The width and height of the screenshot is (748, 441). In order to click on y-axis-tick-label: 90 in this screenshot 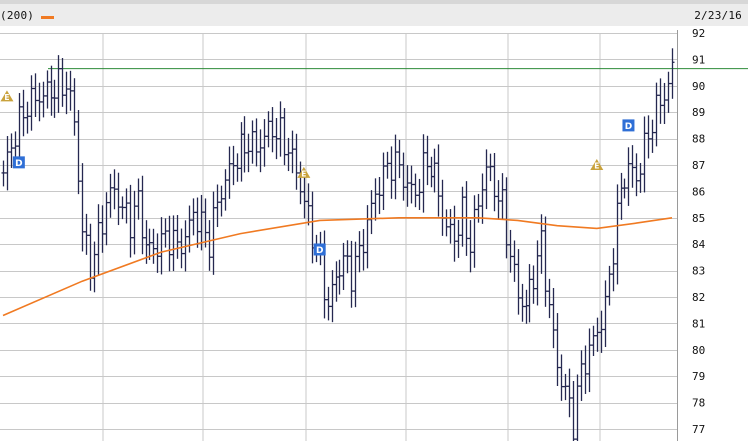, I will do `click(698, 86)`.